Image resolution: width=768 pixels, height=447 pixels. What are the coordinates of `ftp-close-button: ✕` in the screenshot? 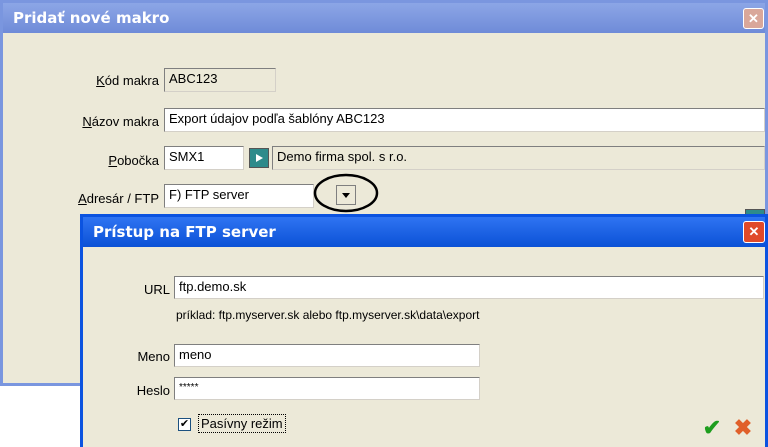 It's located at (754, 232).